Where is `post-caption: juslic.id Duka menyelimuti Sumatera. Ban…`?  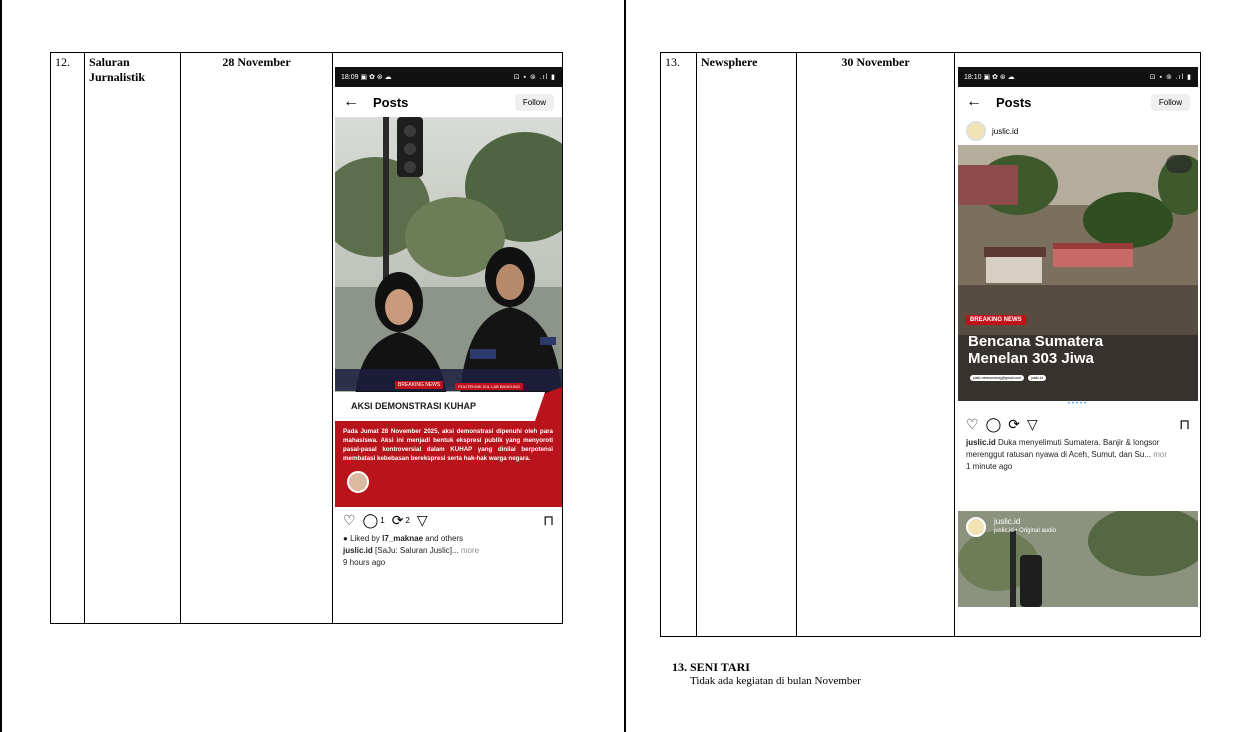 post-caption: juslic.id Duka menyelimuti Sumatera. Ban… is located at coordinates (1078, 449).